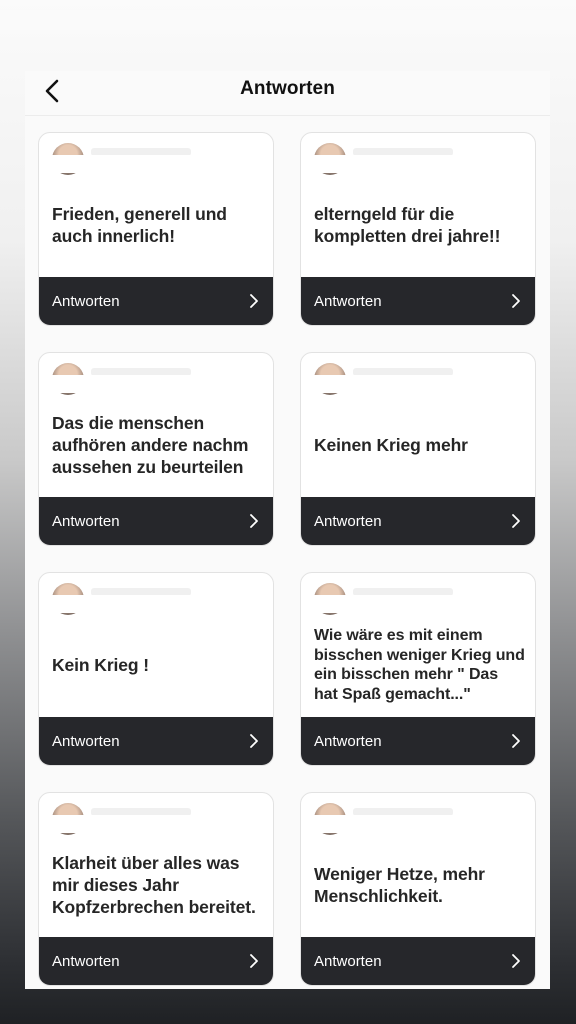 This screenshot has width=576, height=1024. Describe the element at coordinates (391, 445) in the screenshot. I see `reply-text: Keinen Krieg mehr` at that location.